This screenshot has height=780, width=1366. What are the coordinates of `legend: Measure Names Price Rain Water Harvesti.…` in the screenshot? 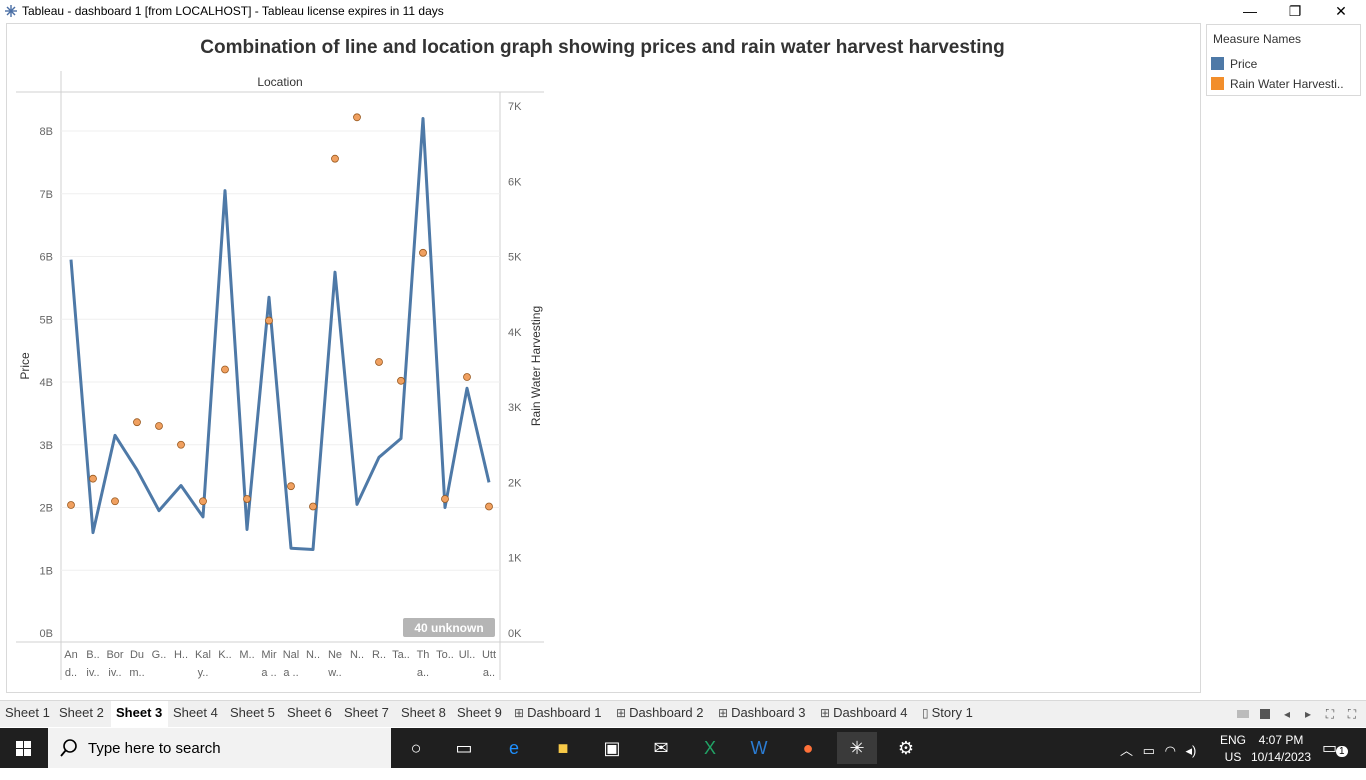 It's located at (1283, 60).